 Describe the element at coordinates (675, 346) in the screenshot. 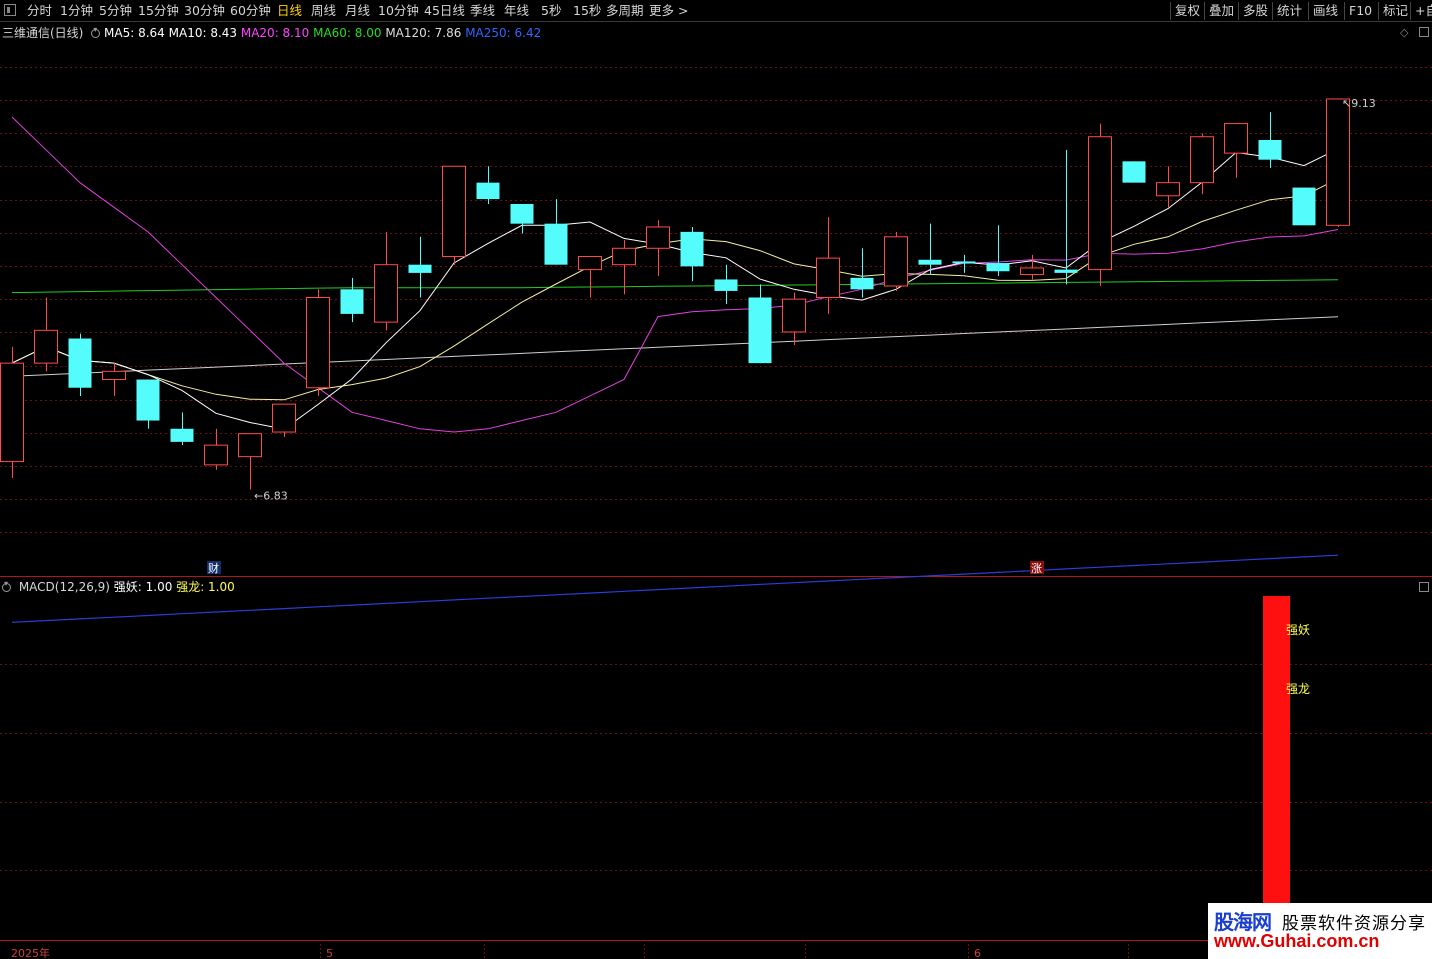

I see `ma120-line` at that location.